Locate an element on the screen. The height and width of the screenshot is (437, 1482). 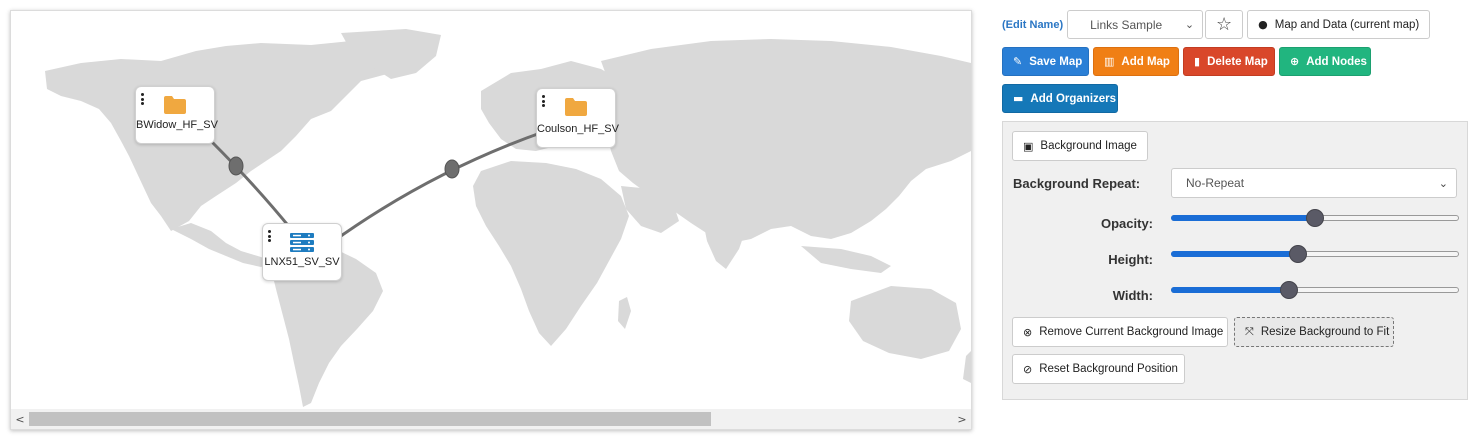
plus-circle-icon: ⊕ is located at coordinates (1295, 61).